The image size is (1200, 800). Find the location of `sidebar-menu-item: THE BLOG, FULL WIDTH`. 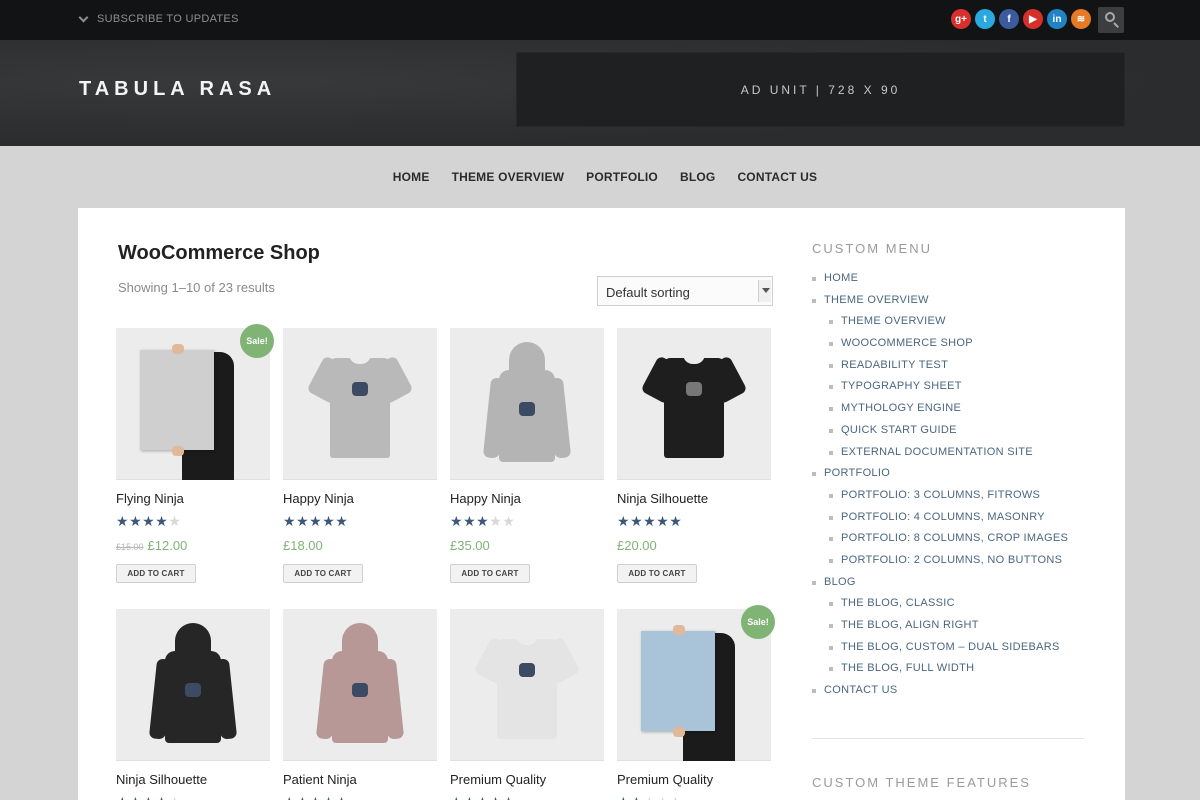

sidebar-menu-item: THE BLOG, FULL WIDTH is located at coordinates (940, 673).